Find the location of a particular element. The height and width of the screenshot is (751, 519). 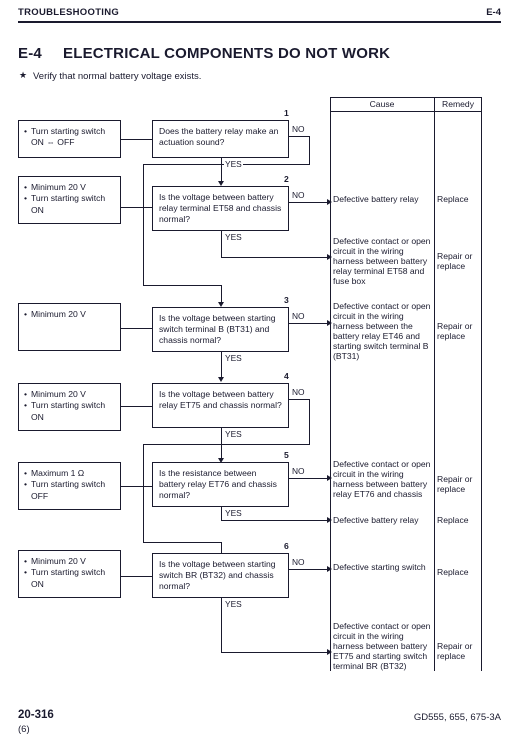

branch-label-no-5: NO is located at coordinates (298, 471).